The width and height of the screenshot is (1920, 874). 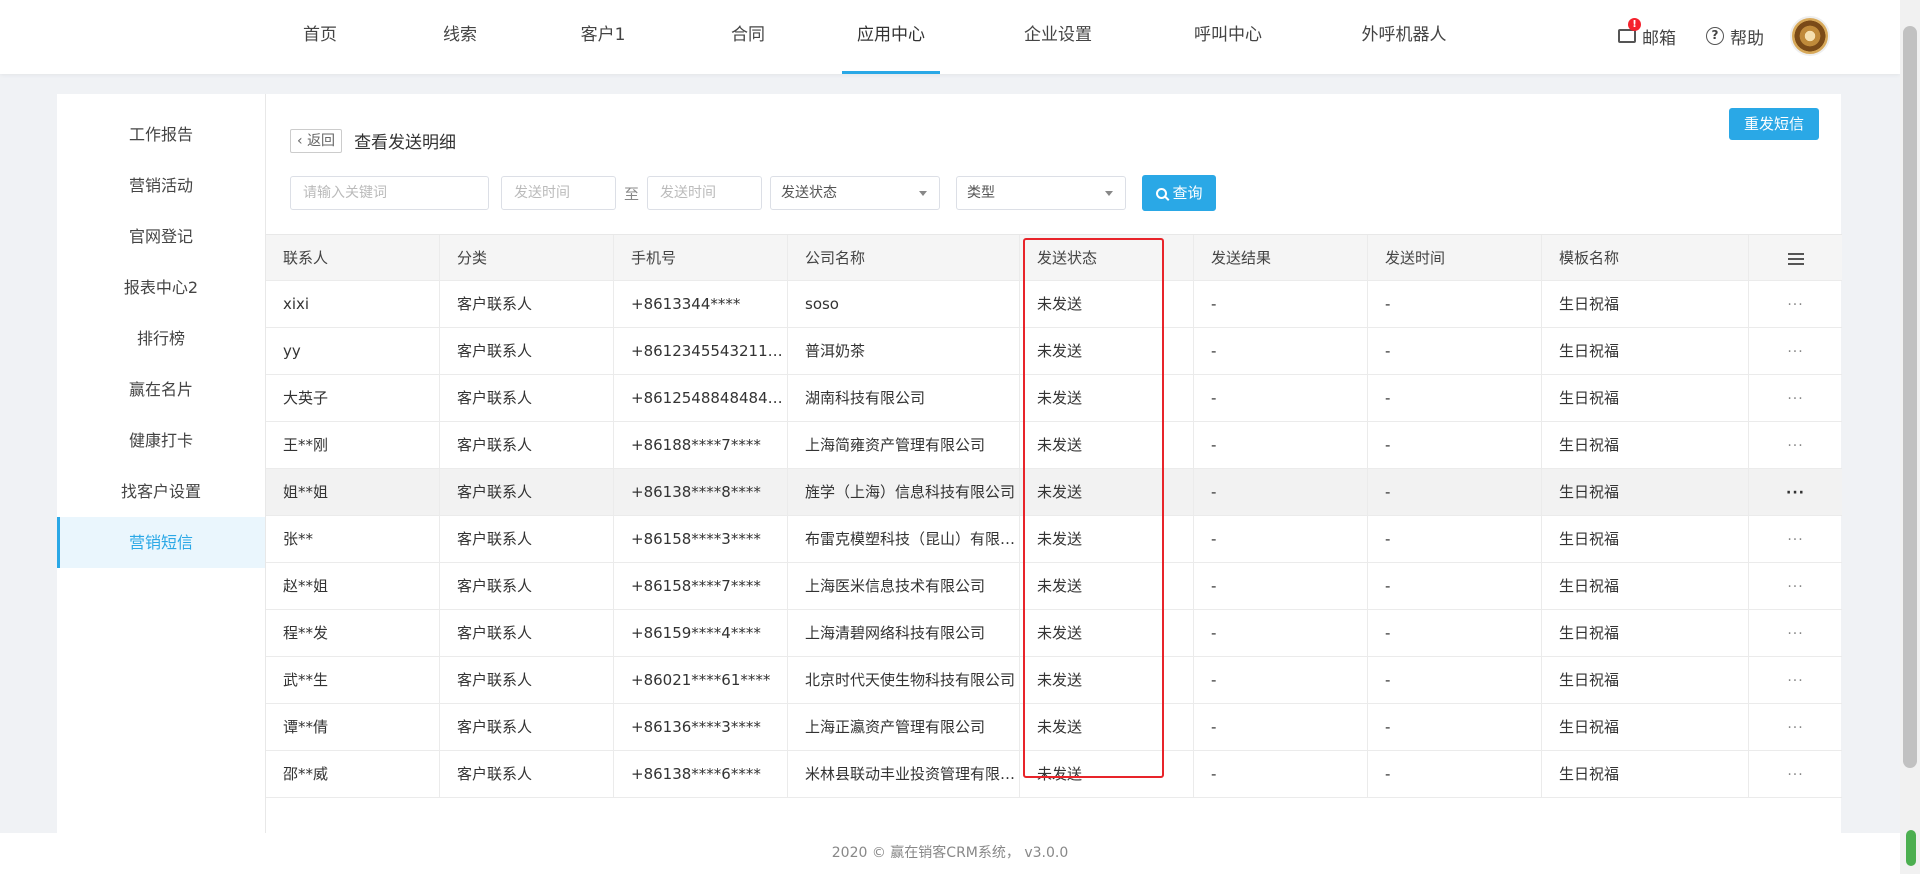 I want to click on column-header-send-time: 发送时间, so click(x=1455, y=257).